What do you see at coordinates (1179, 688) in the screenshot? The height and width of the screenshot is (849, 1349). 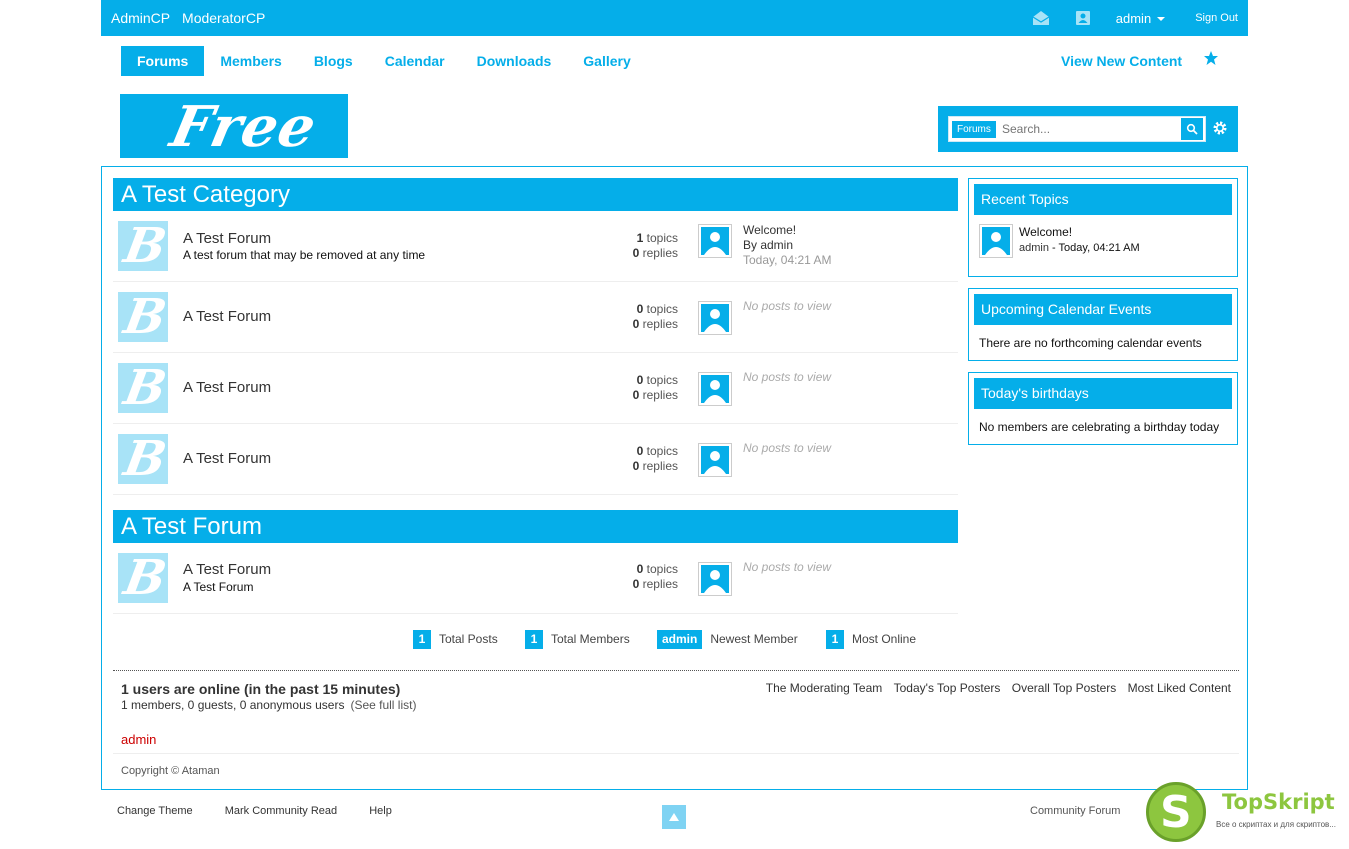 I see `most-liked-content-link: Most Liked Content` at bounding box center [1179, 688].